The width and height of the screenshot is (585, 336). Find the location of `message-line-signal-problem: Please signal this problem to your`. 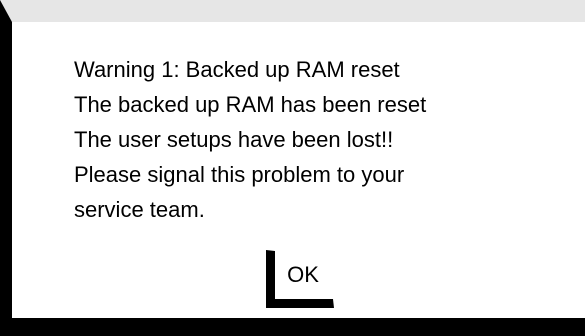

message-line-signal-problem: Please signal this problem to your is located at coordinates (239, 174).